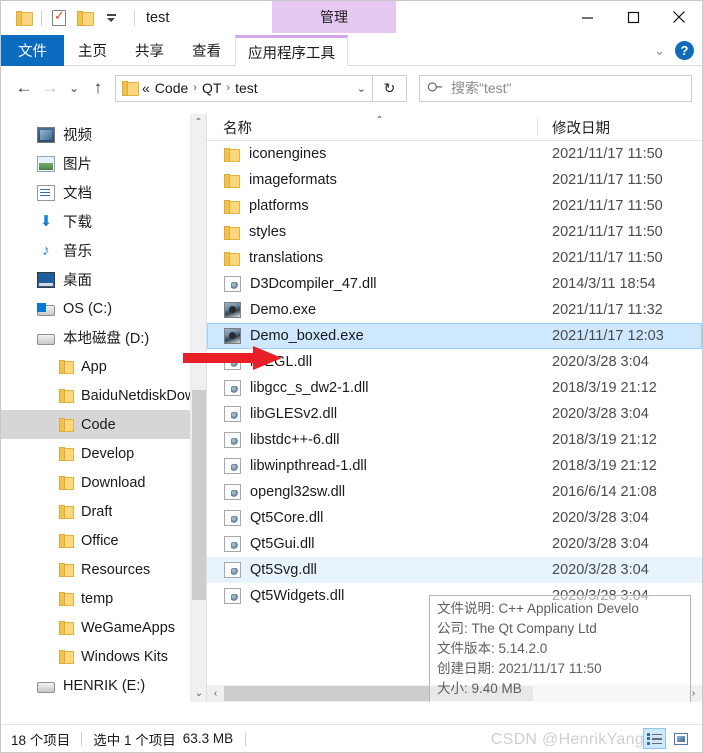 Image resolution: width=703 pixels, height=753 pixels. What do you see at coordinates (103, 250) in the screenshot?
I see `sidebar-item-: ♪ 音乐` at bounding box center [103, 250].